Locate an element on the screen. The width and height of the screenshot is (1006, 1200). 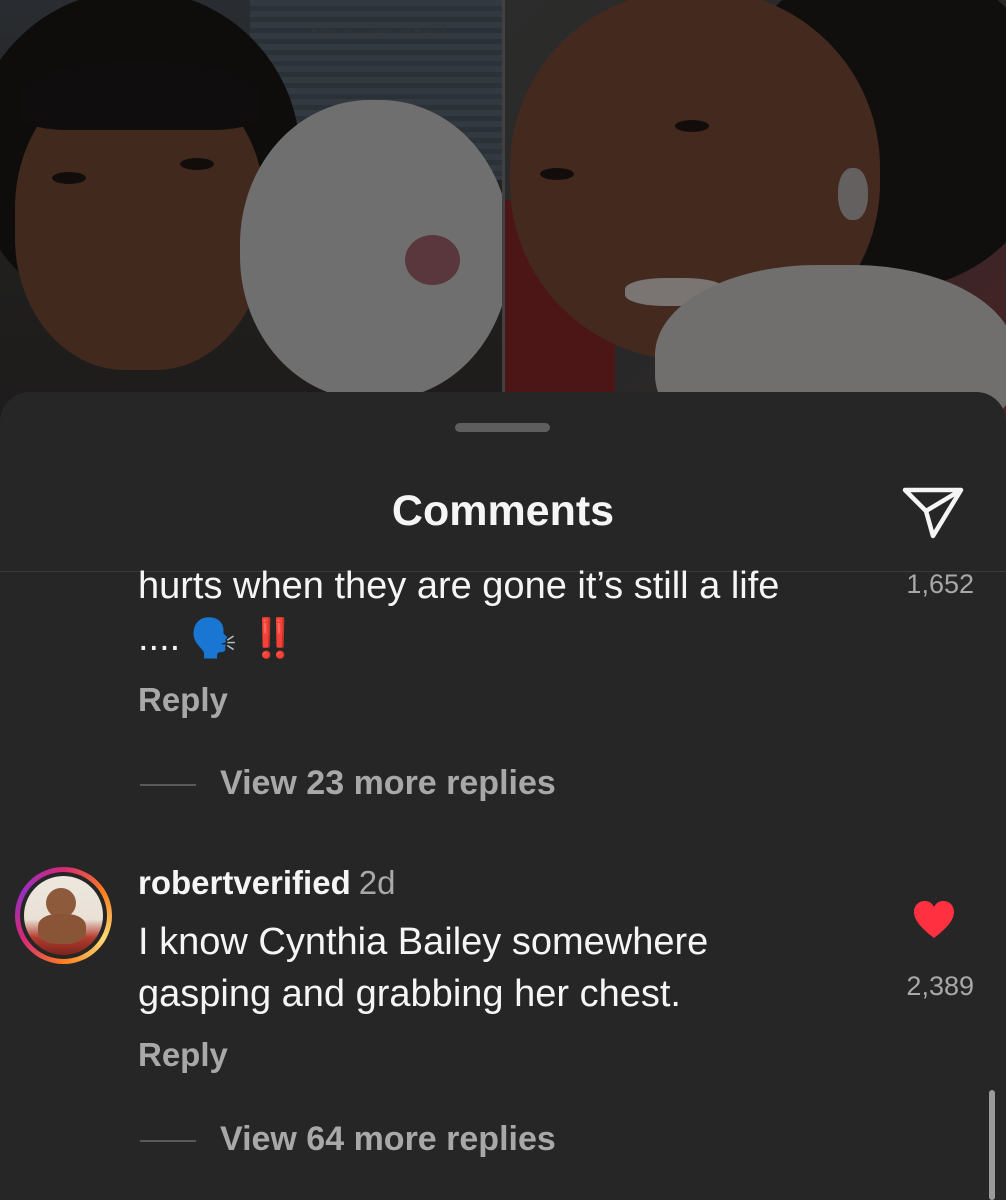
comment-1-reply-button: Reply is located at coordinates (183, 700).